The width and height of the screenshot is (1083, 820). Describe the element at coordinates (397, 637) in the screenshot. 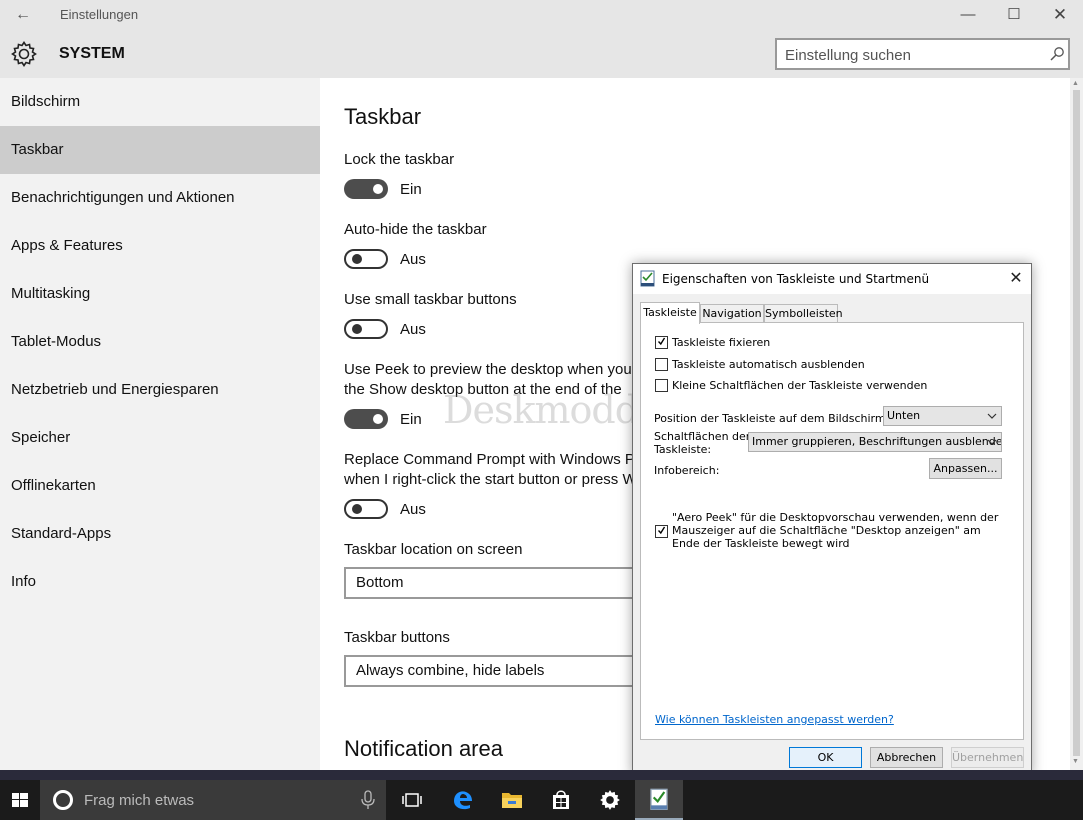

I see `setting-label-buttons: Taskbar buttons` at that location.